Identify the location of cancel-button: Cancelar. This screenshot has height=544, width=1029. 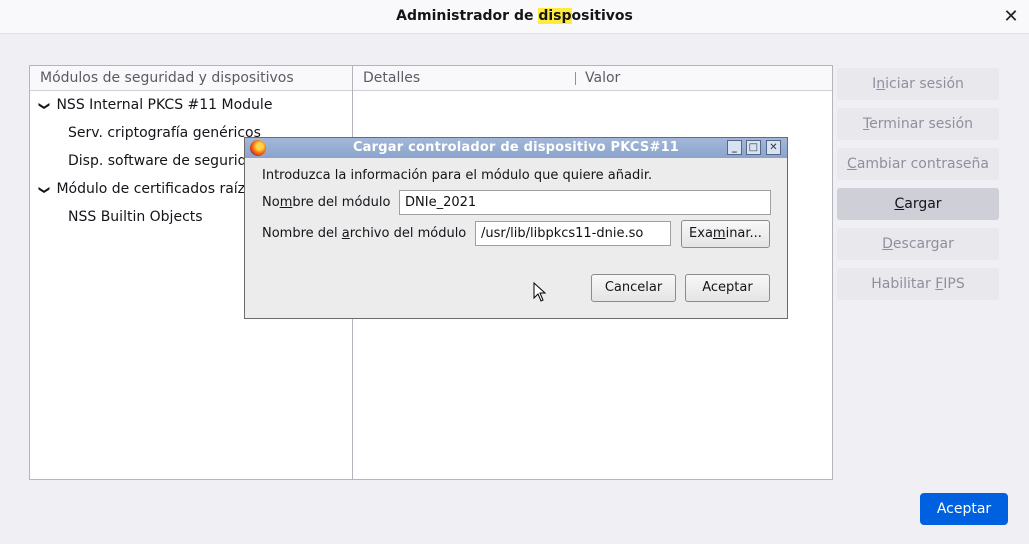
(633, 288).